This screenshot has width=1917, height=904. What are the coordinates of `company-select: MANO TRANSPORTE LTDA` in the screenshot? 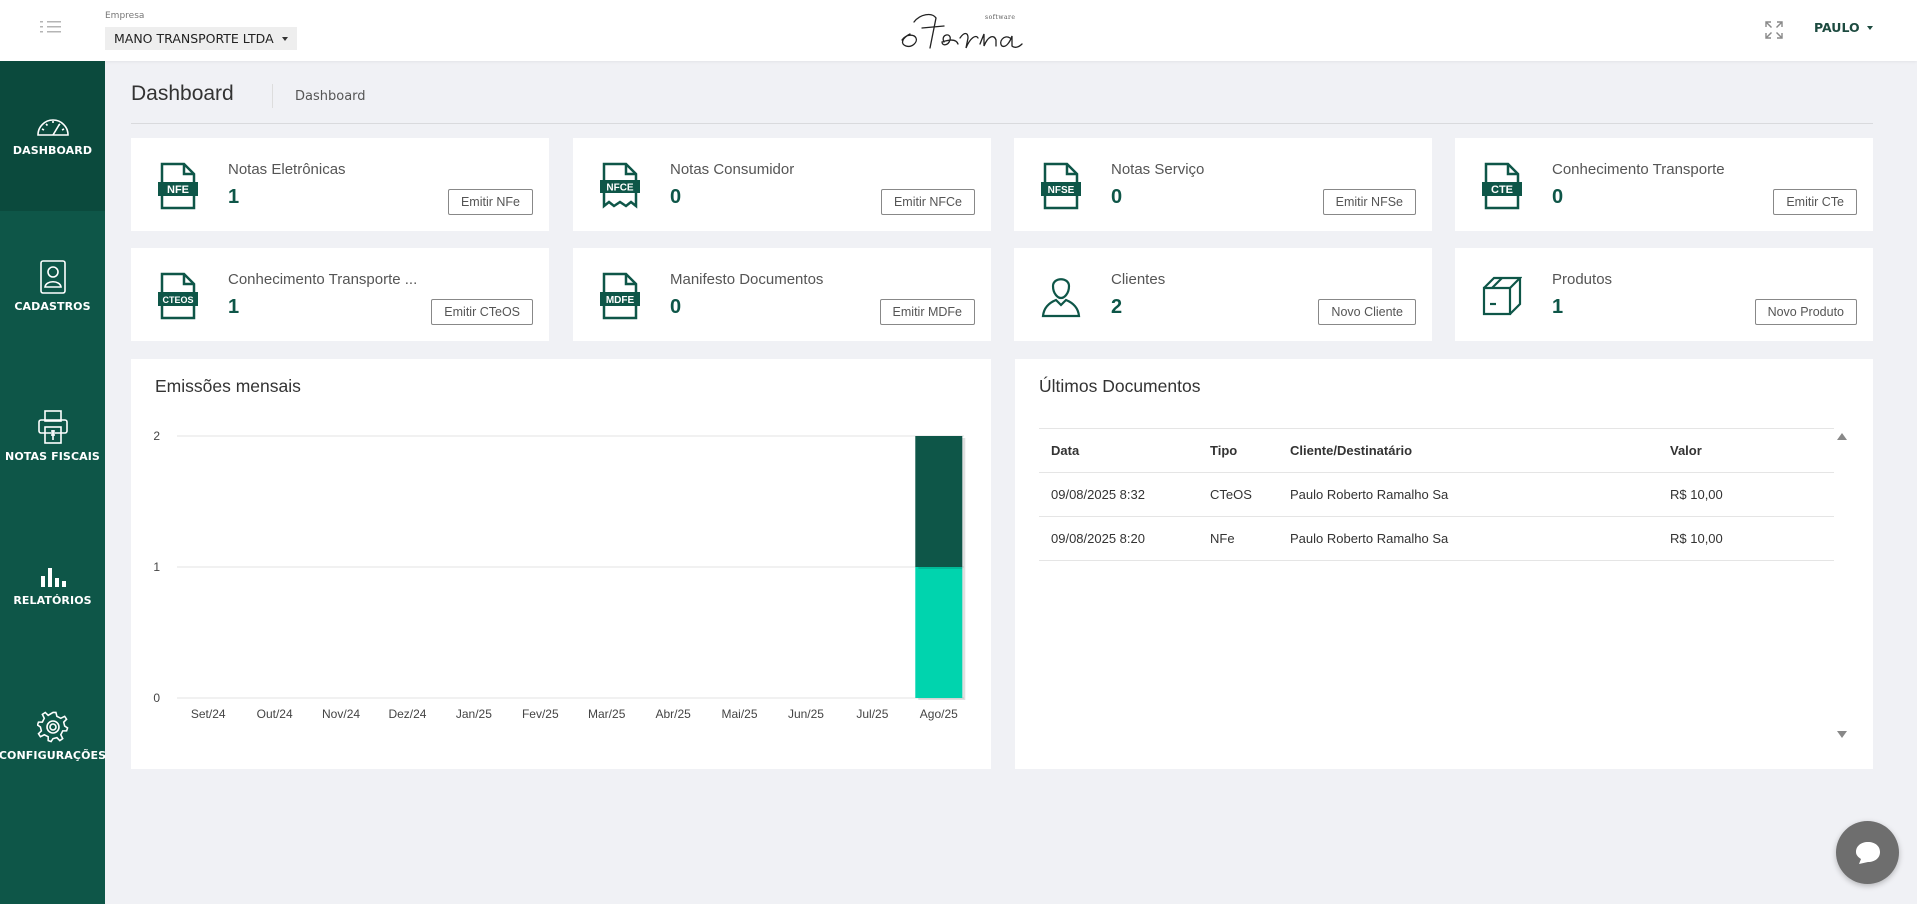 It's located at (201, 38).